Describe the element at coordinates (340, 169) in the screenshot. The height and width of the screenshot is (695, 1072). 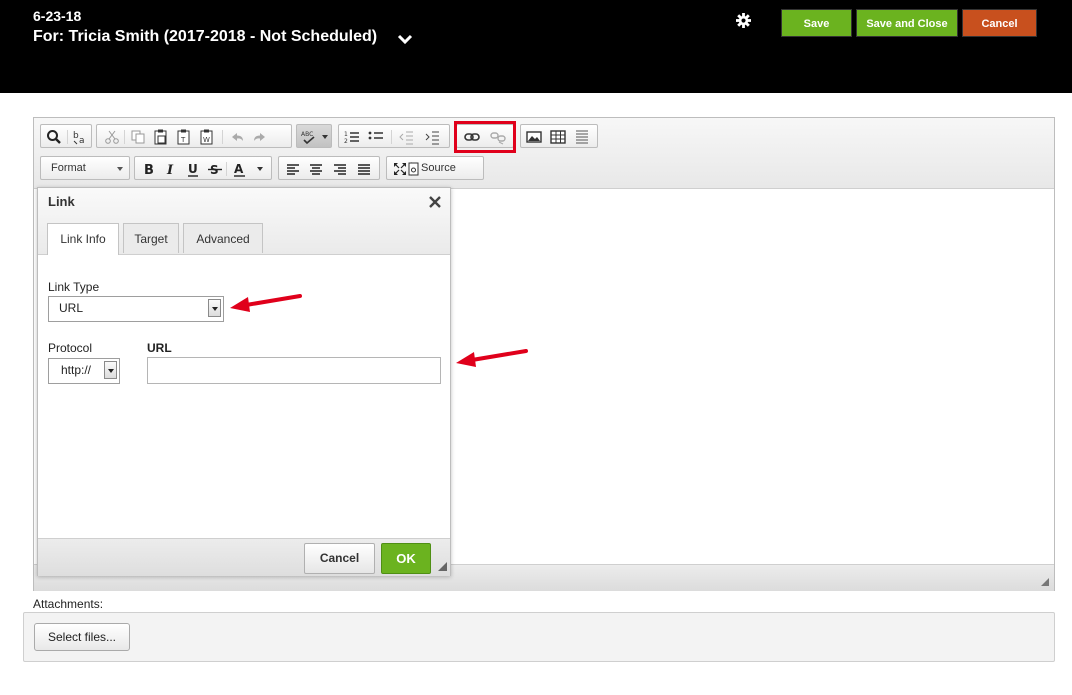
I see `align-right-icon` at that location.